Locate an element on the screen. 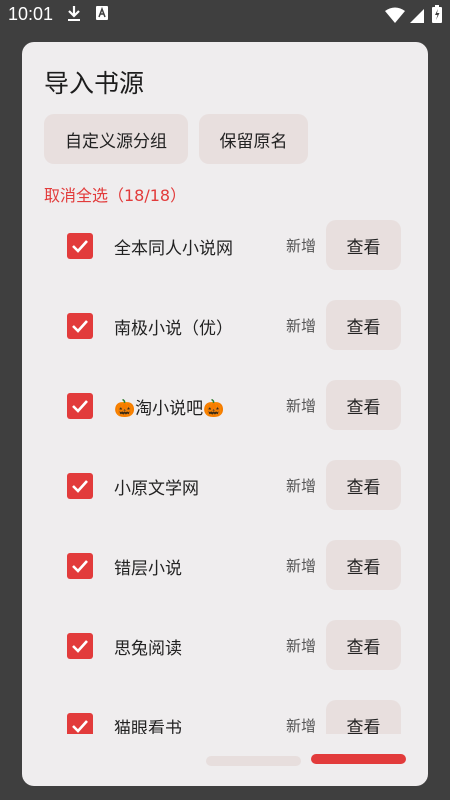 This screenshot has height=800, width=450. list-item: 🎃淘小说吧🎃 新增 查看 is located at coordinates (225, 412).